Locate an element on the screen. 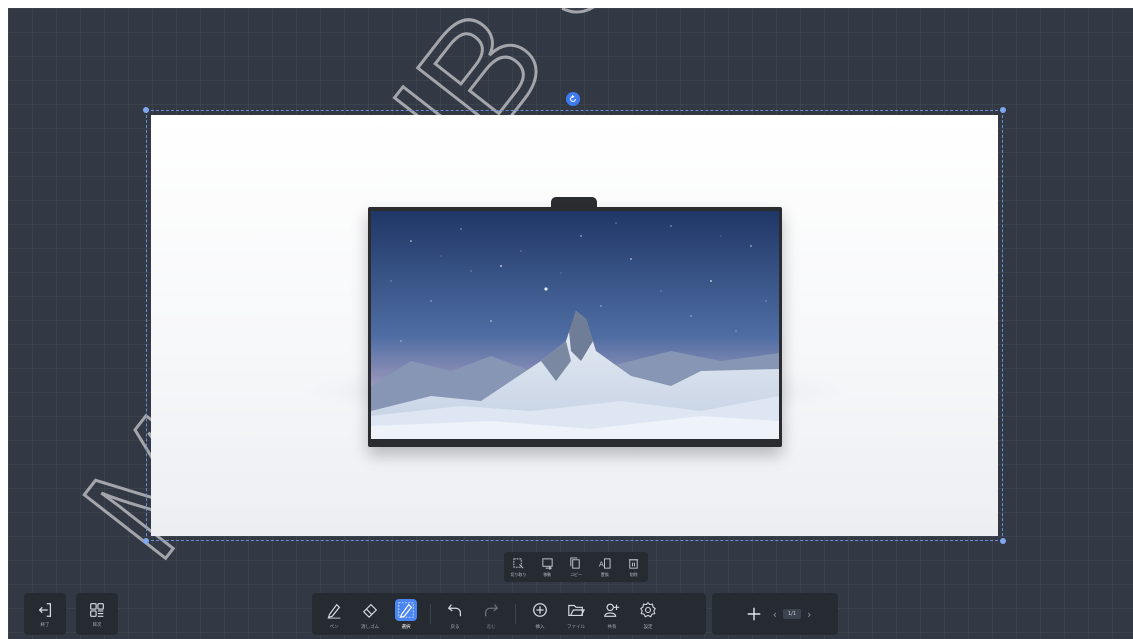  copy-icon is located at coordinates (575, 562).